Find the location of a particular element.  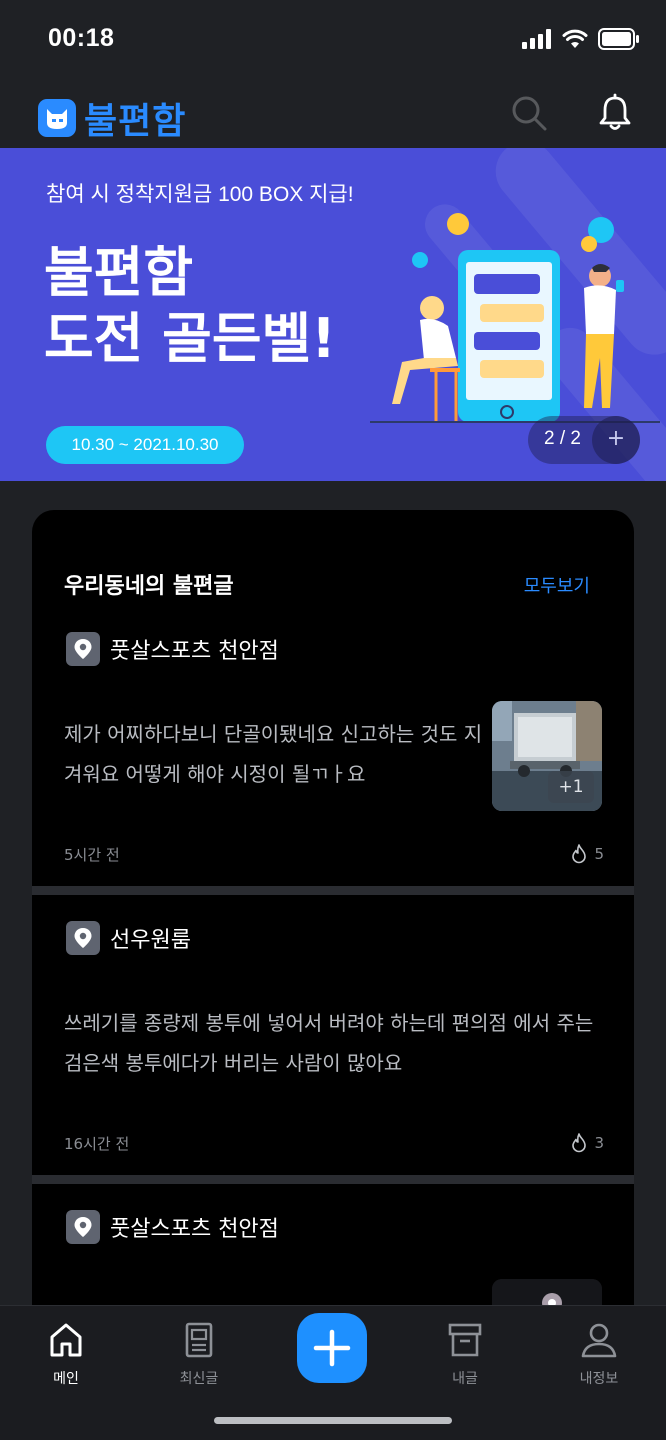

user-icon is located at coordinates (599, 1340).